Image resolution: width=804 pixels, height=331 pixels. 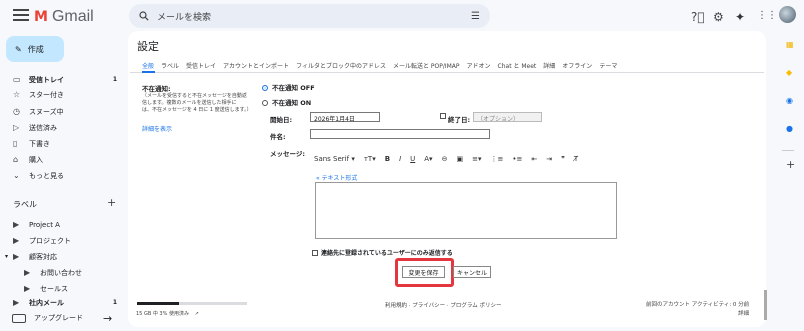 I want to click on nav-item-sent: ▷ 送信済み, so click(x=62, y=127).